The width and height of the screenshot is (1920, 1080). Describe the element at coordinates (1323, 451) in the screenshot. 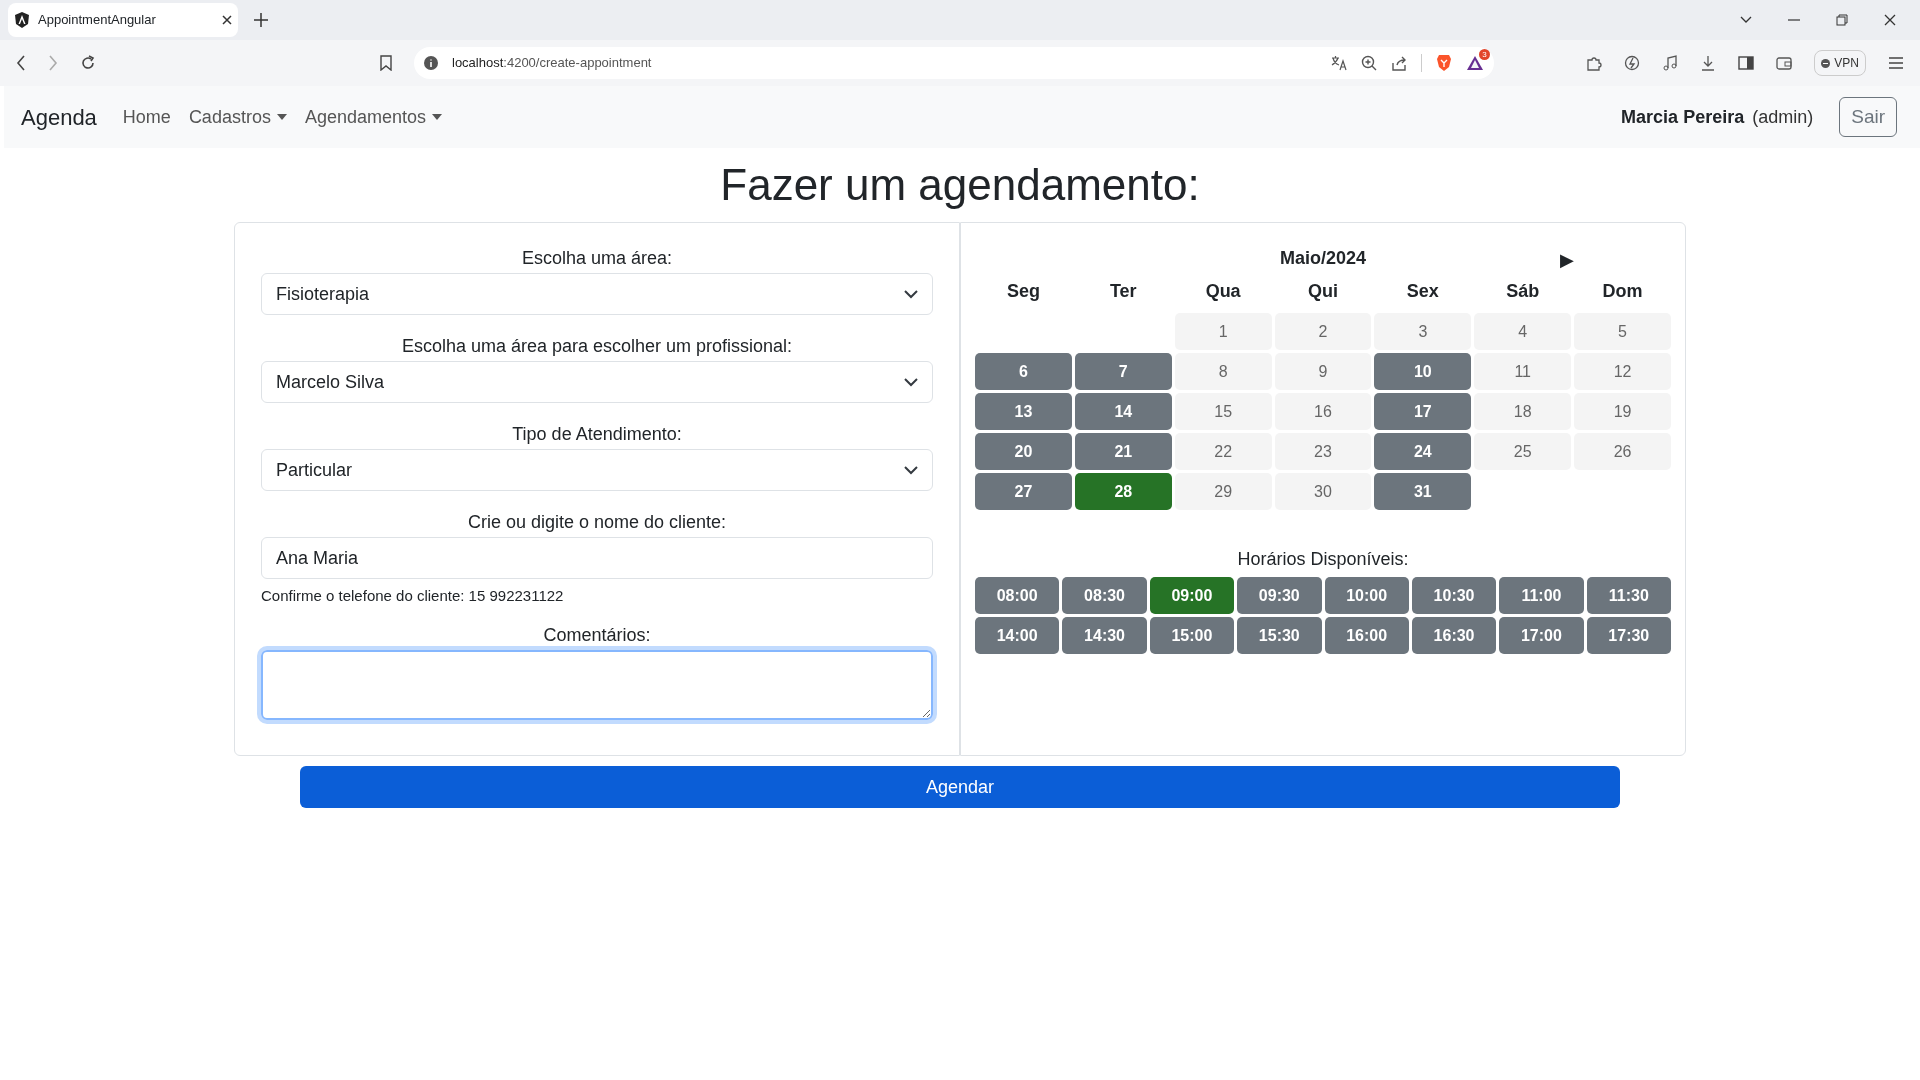

I see `day-cell: 23` at that location.